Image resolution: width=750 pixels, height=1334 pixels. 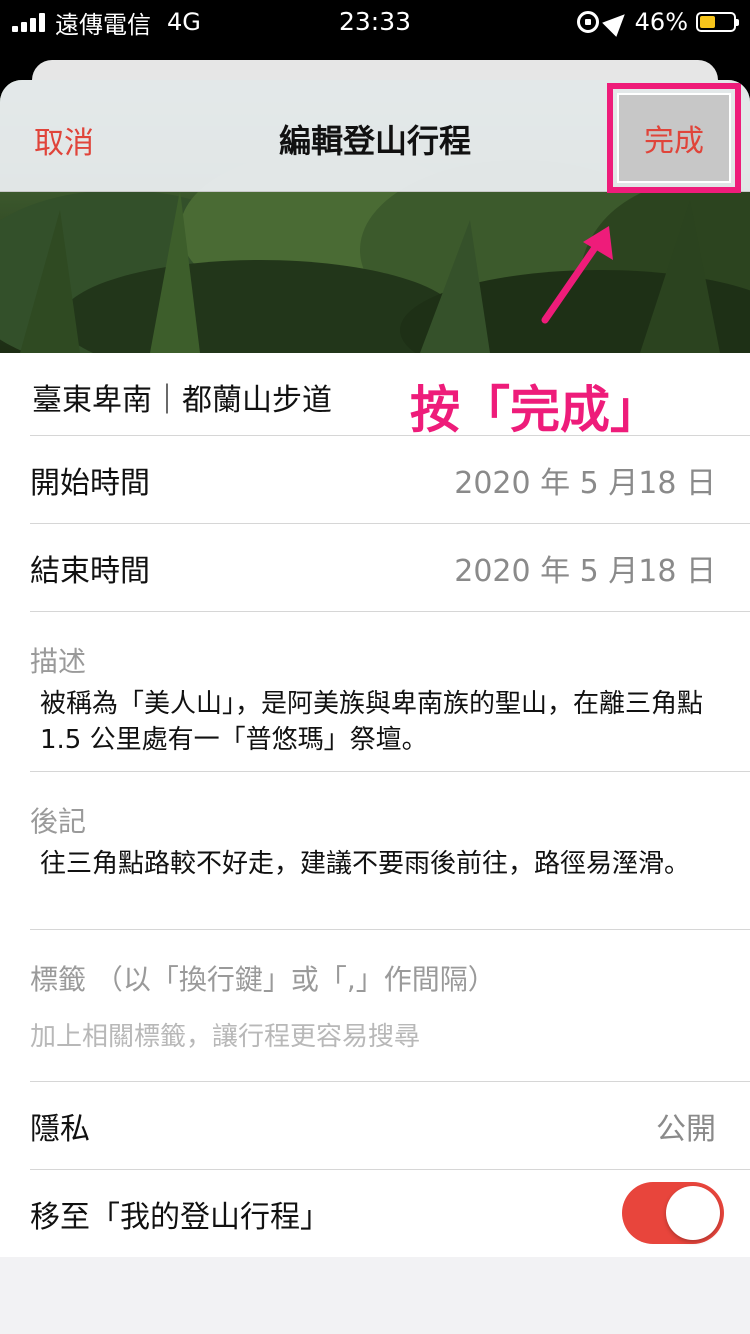 I want to click on start-time-label: 開始時間, so click(x=90, y=483).